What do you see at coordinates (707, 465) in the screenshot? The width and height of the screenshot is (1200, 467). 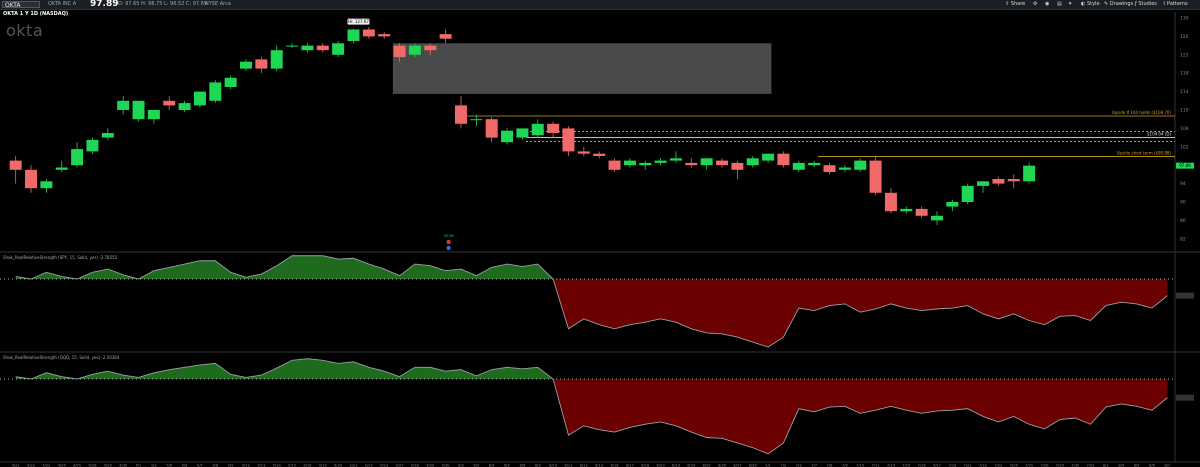 I see `x-tick-label: 6/25` at bounding box center [707, 465].